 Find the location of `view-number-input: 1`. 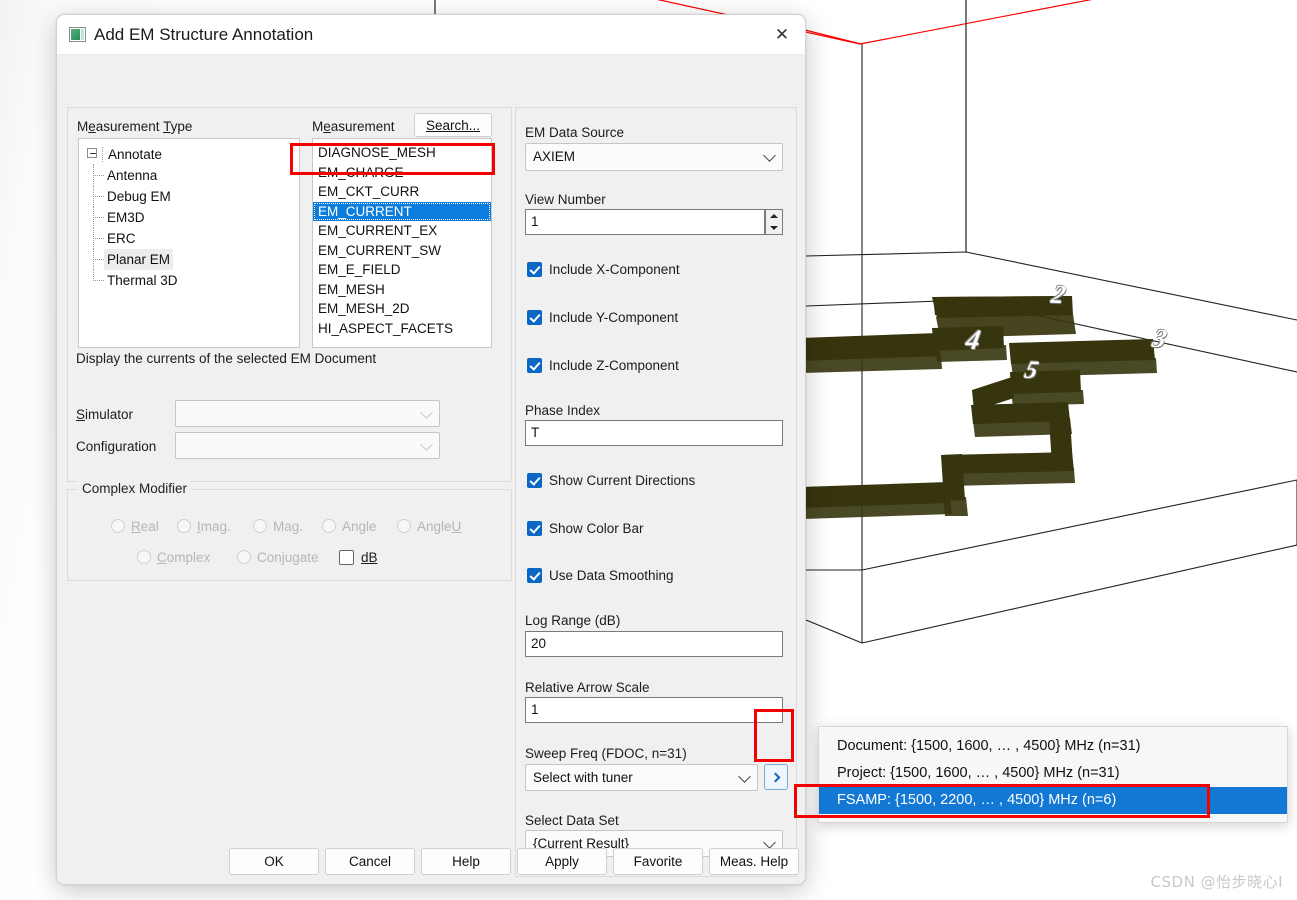

view-number-input: 1 is located at coordinates (645, 222).